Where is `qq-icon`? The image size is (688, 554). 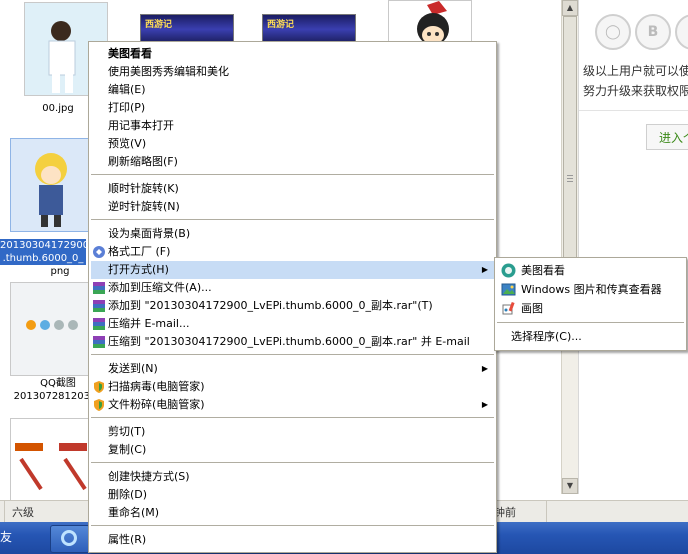 qq-icon is located at coordinates (69, 538).